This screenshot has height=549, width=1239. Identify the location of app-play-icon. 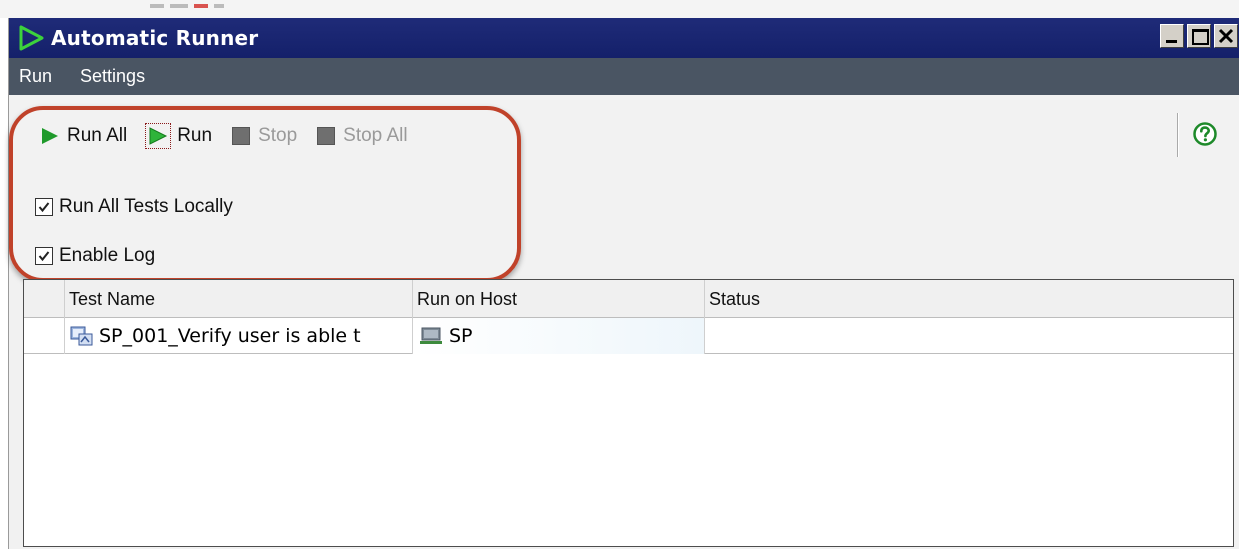
(31, 38).